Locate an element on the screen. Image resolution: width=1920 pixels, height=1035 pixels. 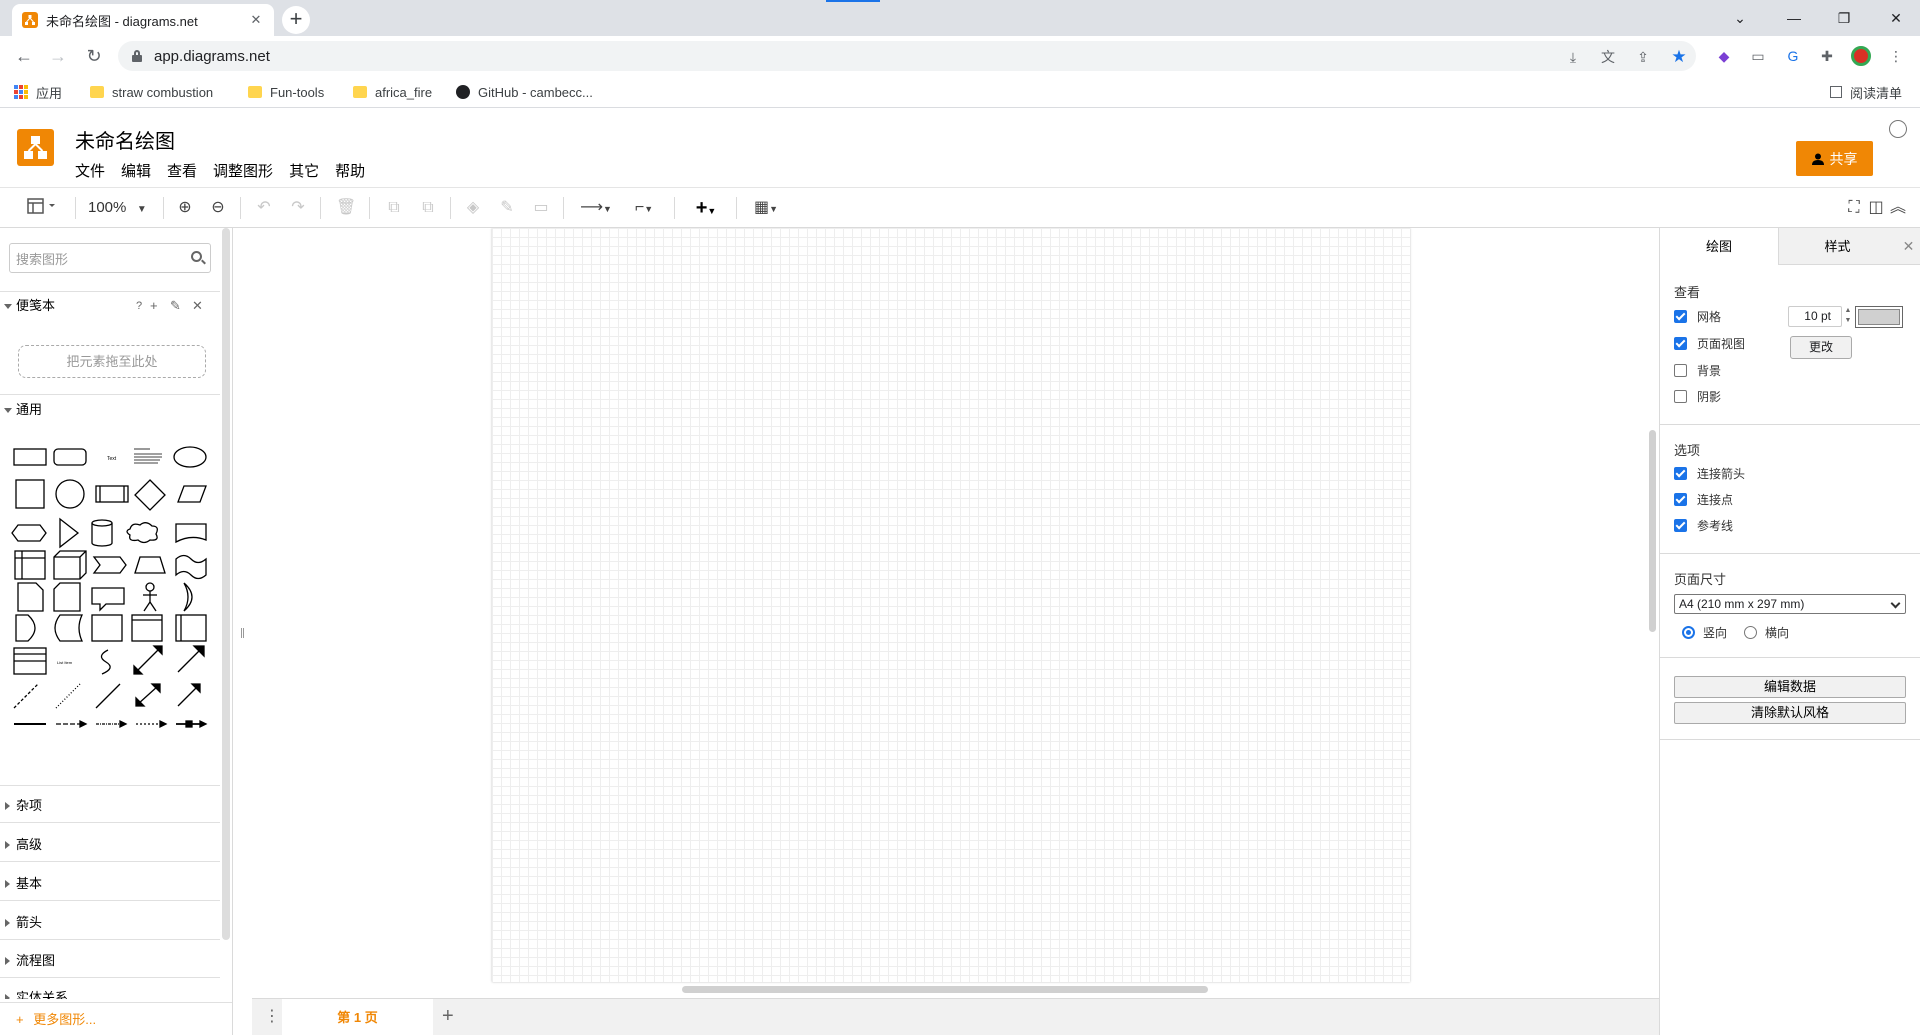
table-icon: ▦▼ is located at coordinates (766, 208).